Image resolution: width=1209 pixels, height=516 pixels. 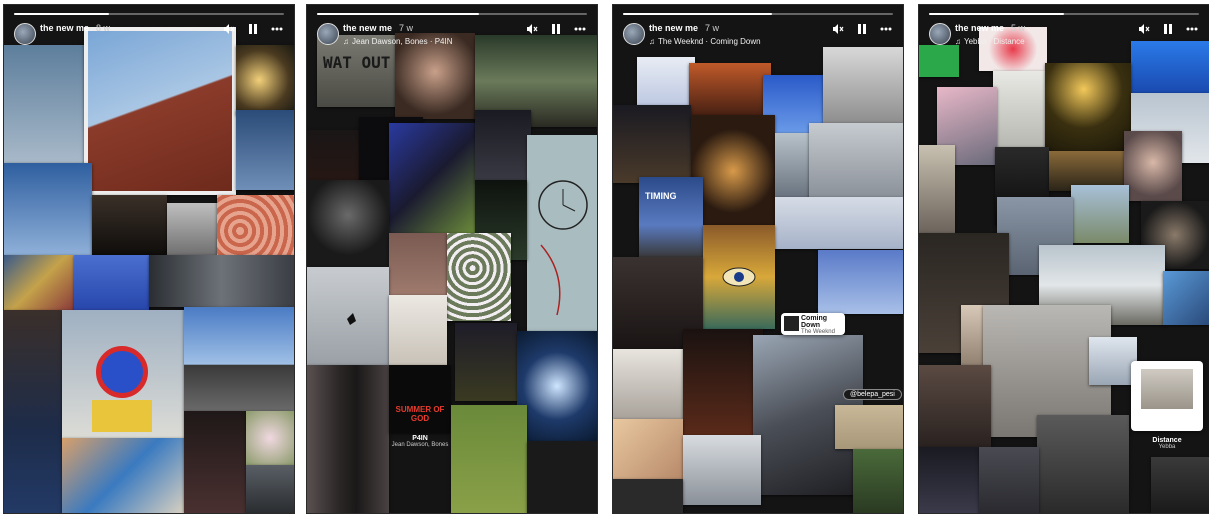 I want to click on photo-no-parking-sign, so click(x=123, y=374).